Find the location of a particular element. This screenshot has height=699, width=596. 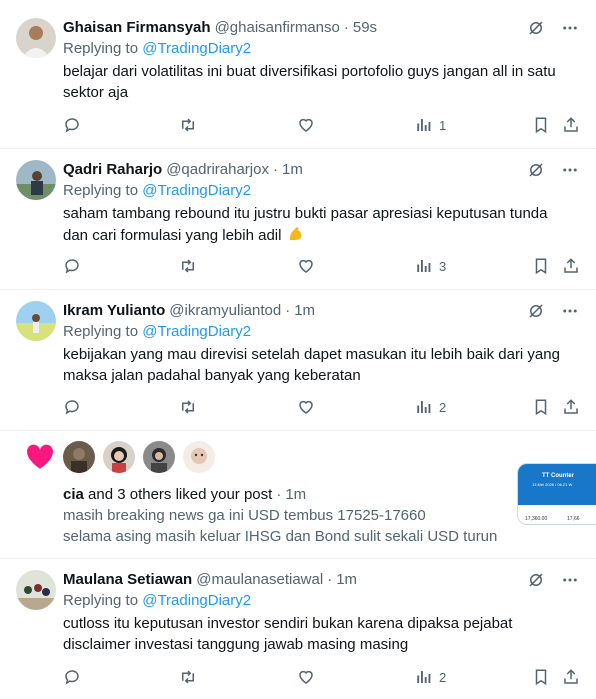

retweet-icon is located at coordinates (188, 677).